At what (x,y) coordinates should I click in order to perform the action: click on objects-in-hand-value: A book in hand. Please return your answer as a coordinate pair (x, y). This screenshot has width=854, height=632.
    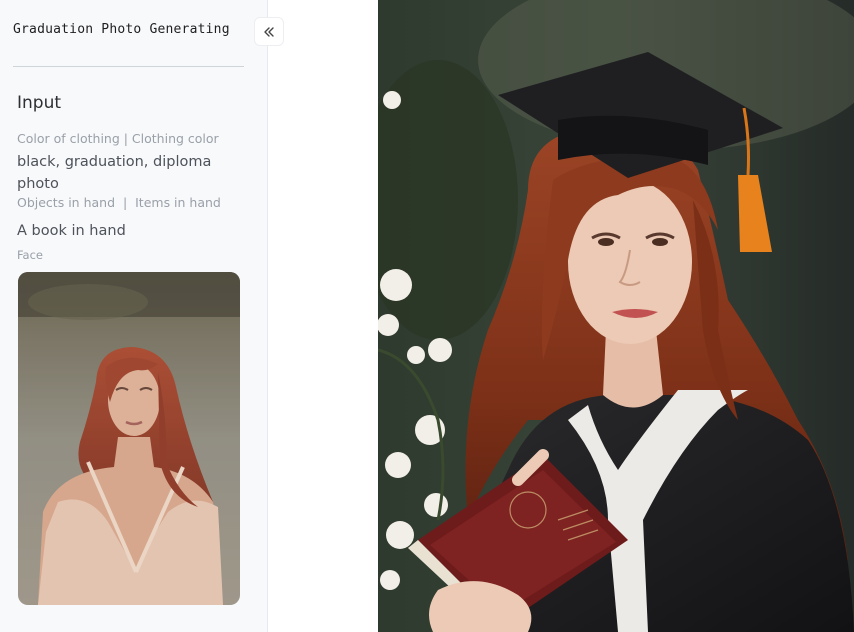
    Looking at the image, I should click on (71, 231).